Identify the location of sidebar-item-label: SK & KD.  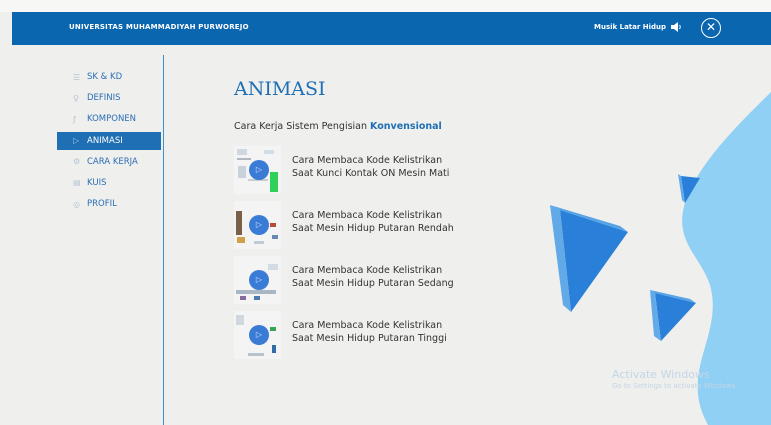
(105, 77).